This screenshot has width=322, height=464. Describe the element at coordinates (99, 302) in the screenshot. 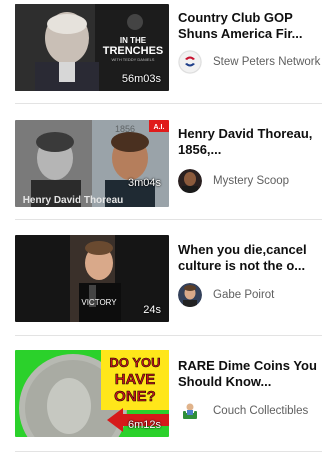

I see `thumb-text-line-1: VICTORY` at that location.